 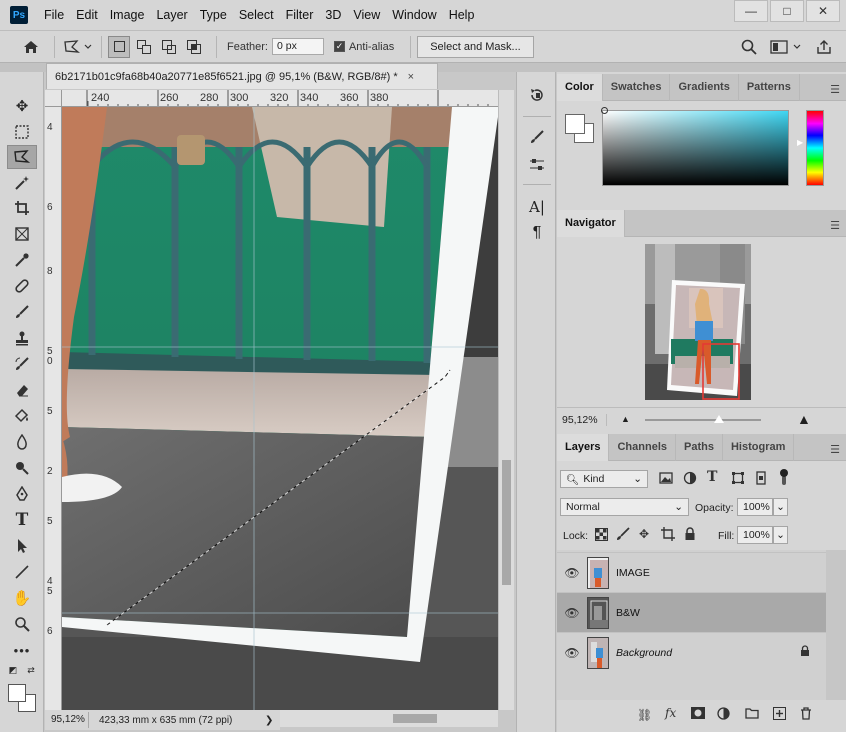 What do you see at coordinates (823, 11) in the screenshot?
I see `close-window-button: ✕` at bounding box center [823, 11].